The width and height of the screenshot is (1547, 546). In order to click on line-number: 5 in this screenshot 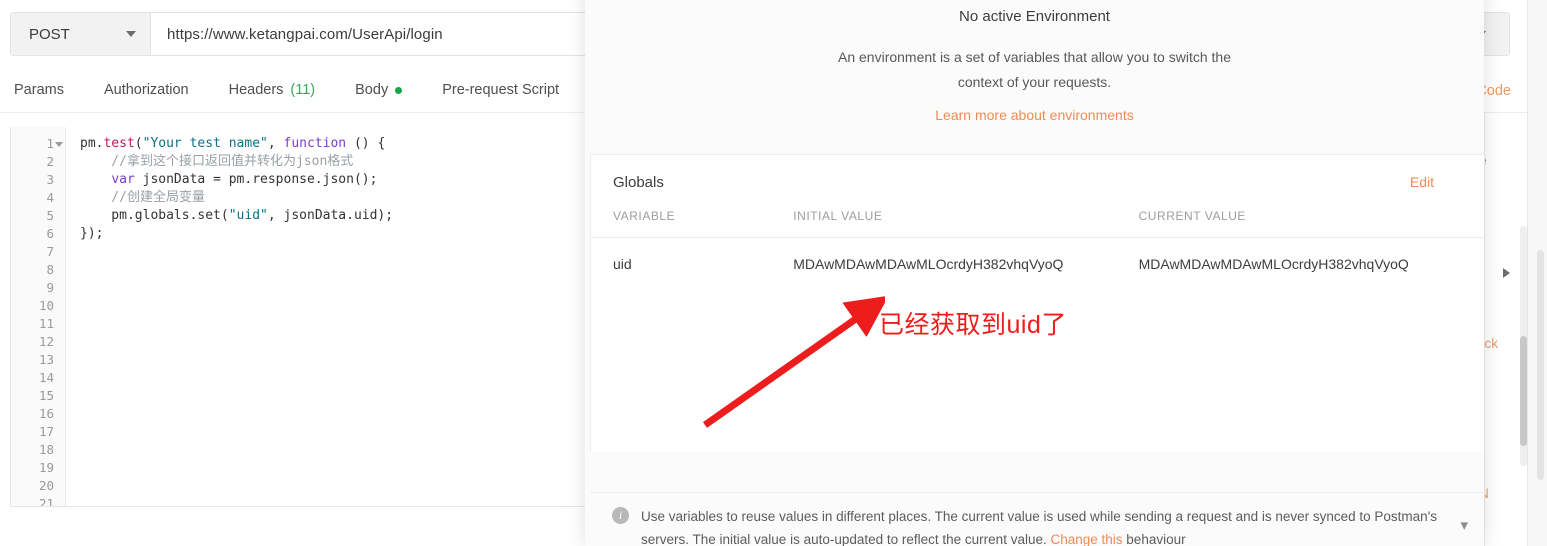, I will do `click(50, 215)`.